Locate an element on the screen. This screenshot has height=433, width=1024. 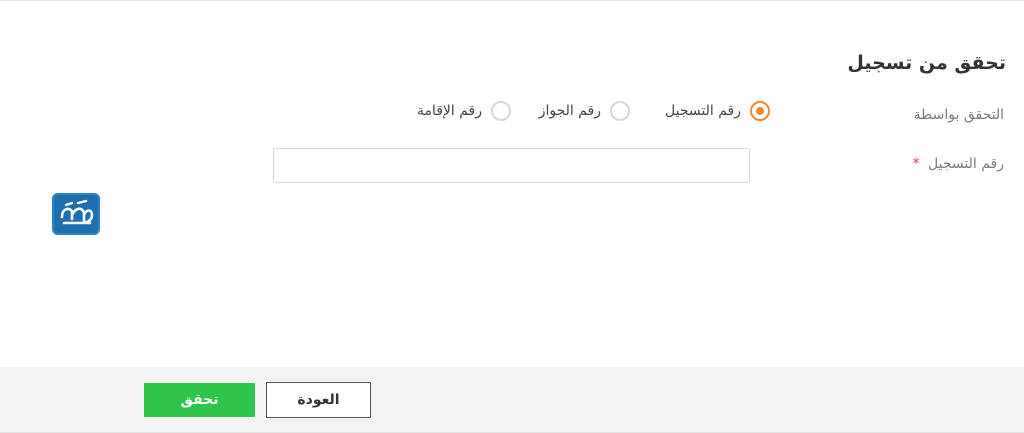
required-marker: * is located at coordinates (916, 164).